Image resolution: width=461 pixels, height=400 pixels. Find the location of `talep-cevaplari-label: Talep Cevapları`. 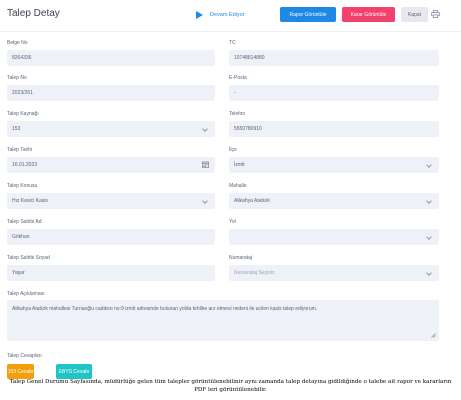

talep-cevaplari-label: Talep Cevapları is located at coordinates (24, 356).